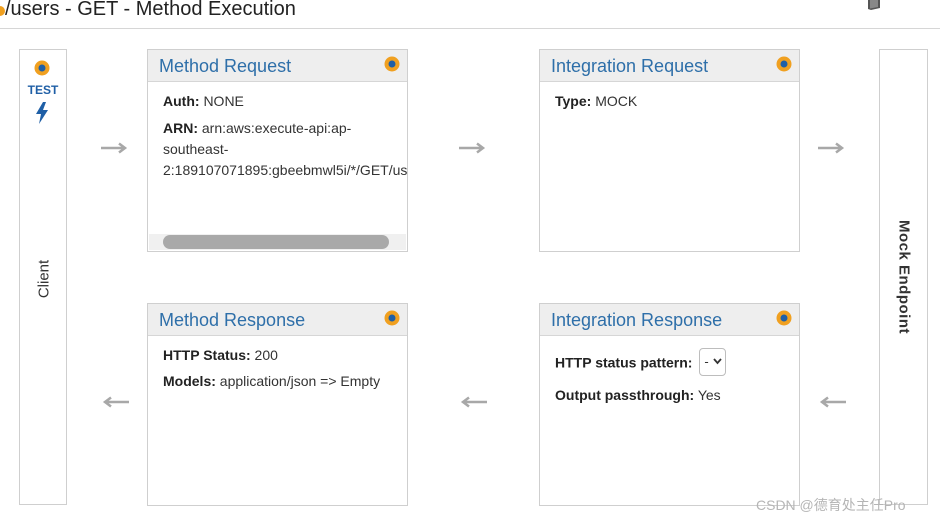  Describe the element at coordinates (180, 128) in the screenshot. I see `arn-label: ARN:` at that location.